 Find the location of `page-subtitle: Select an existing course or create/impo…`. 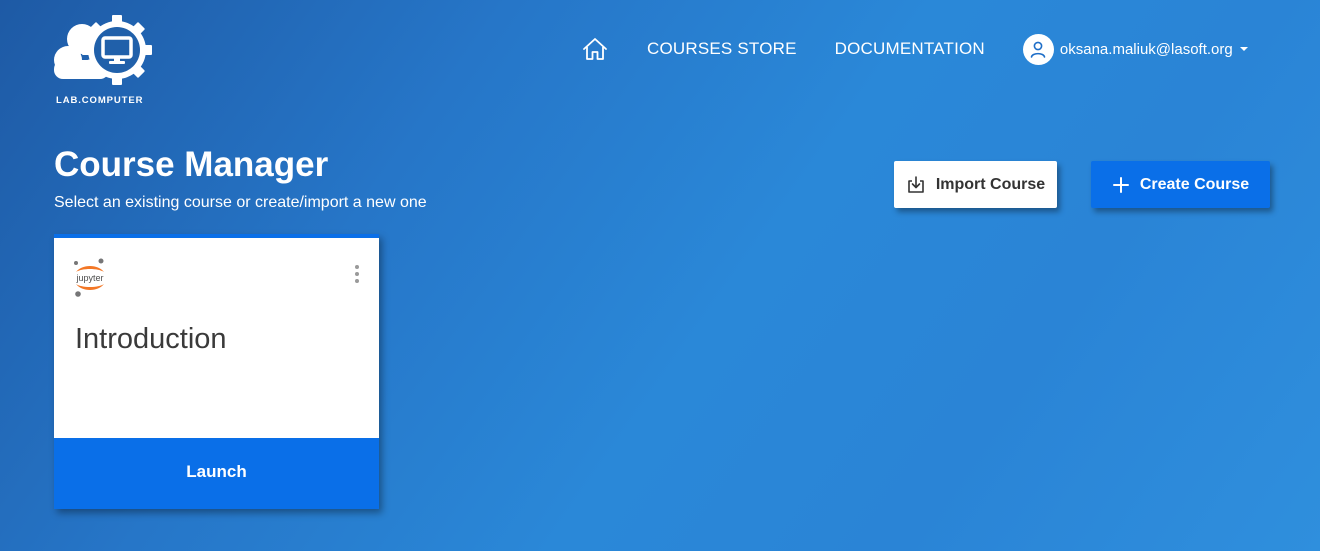

page-subtitle: Select an existing course or create/impo… is located at coordinates (240, 202).